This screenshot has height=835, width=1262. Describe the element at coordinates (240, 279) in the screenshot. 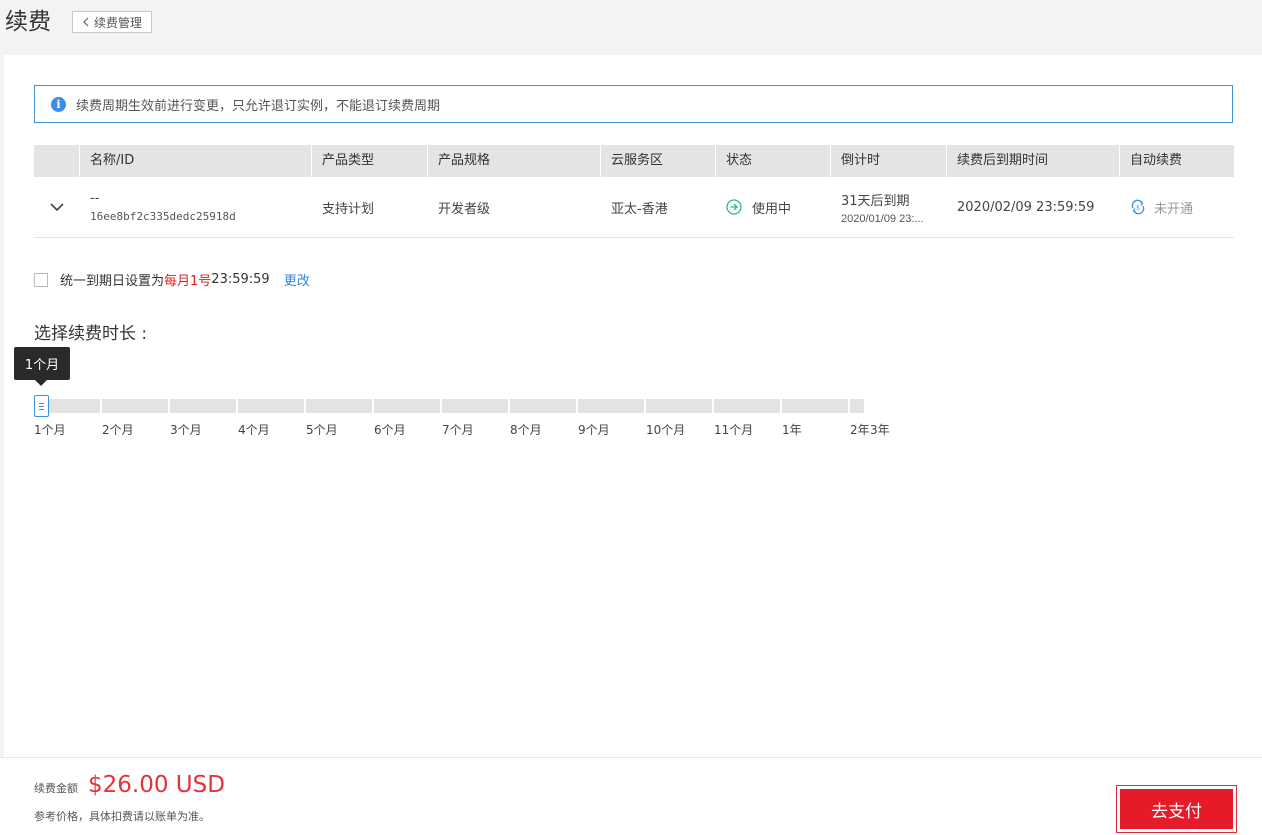

I see `unify-time: 23:59:59` at that location.